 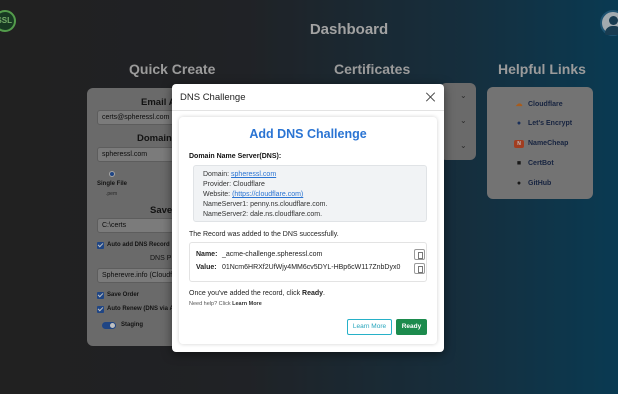 I want to click on dns-ns2-line: NameServer2: dale.ns.cloudflare.com., so click(x=262, y=214).